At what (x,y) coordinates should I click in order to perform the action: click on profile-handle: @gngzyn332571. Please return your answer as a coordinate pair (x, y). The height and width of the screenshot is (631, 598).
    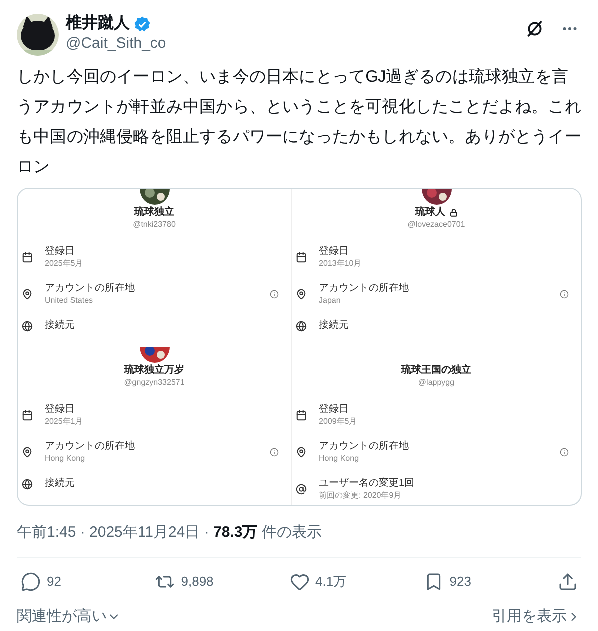
    Looking at the image, I should click on (154, 382).